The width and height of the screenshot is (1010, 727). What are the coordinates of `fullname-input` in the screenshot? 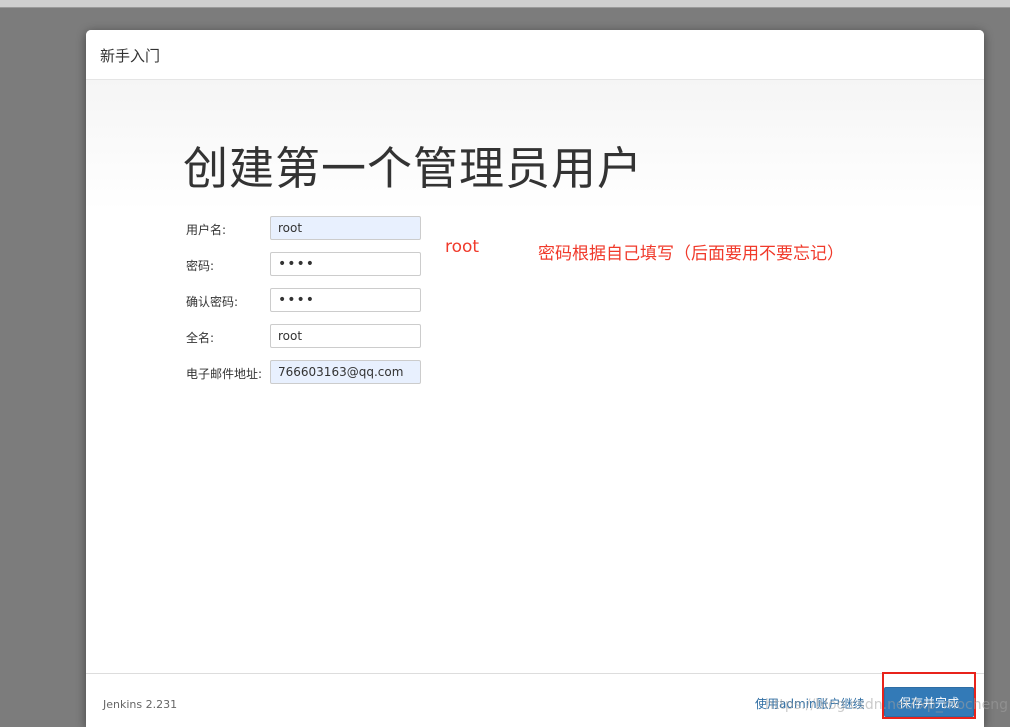 It's located at (345, 336).